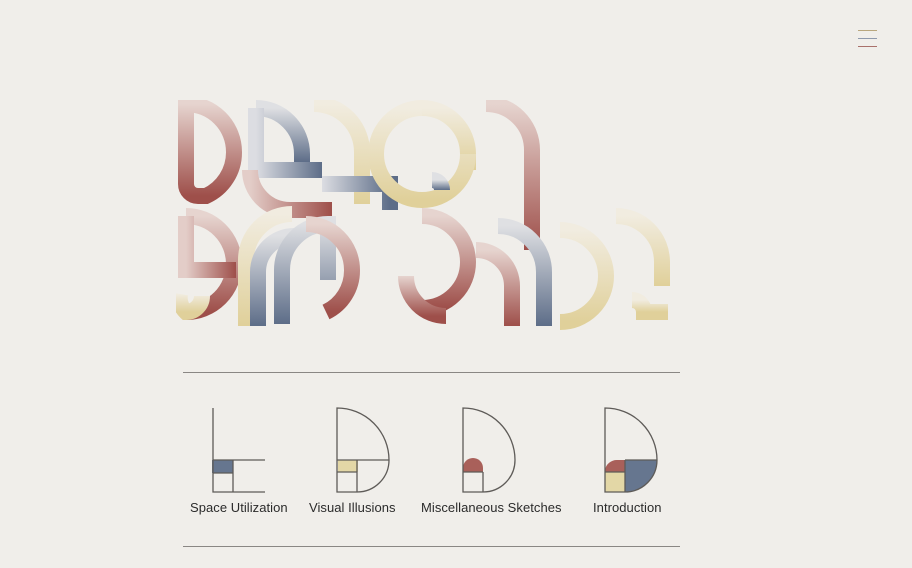 This screenshot has width=912, height=568. What do you see at coordinates (489, 450) in the screenshot?
I see `miscellaneous-sketches-icon` at bounding box center [489, 450].